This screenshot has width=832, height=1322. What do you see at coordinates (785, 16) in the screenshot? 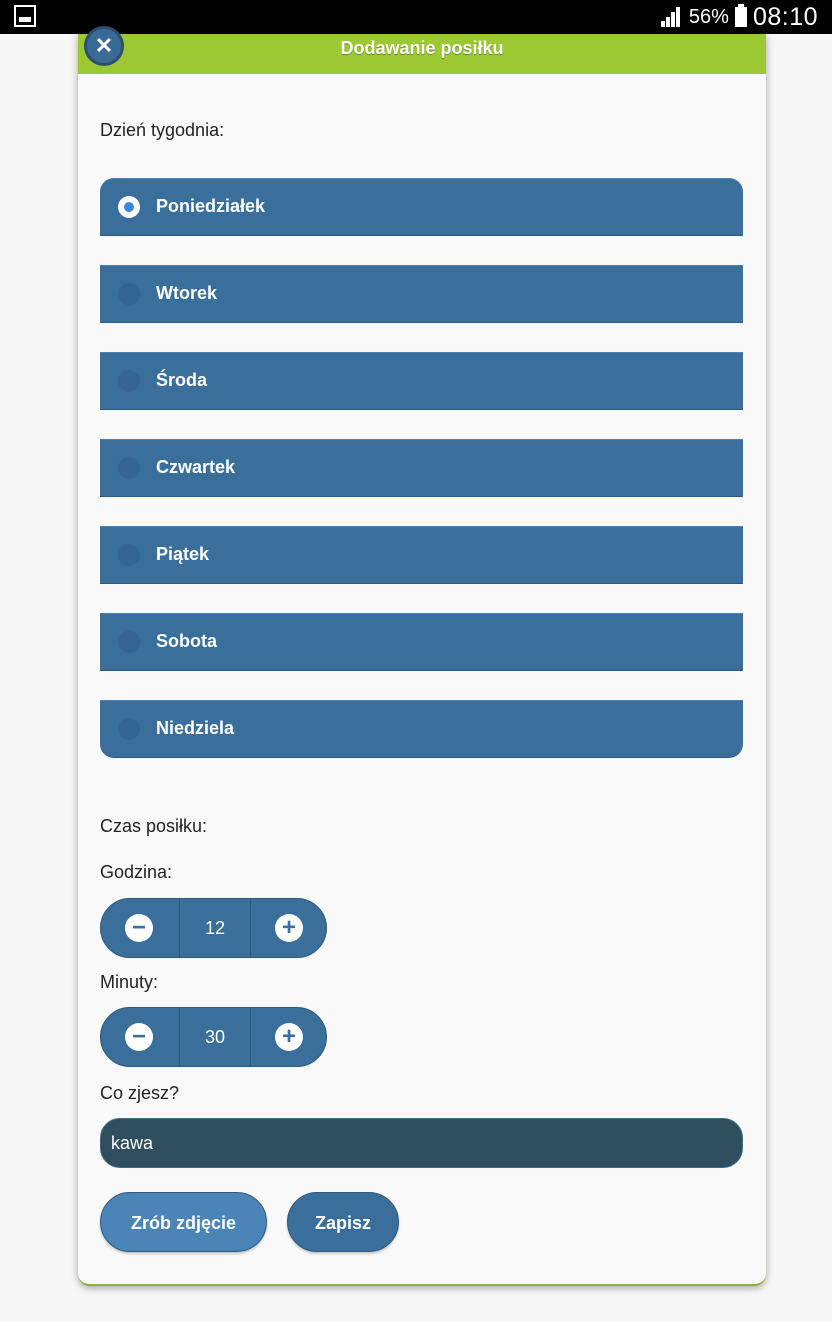
I see `clock: 08:10` at bounding box center [785, 16].